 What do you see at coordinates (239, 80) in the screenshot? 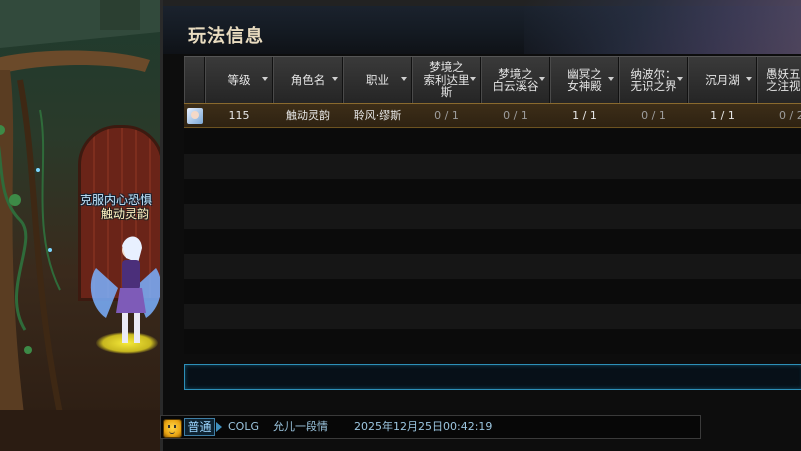
I see `column-header-level: 等级` at bounding box center [239, 80].